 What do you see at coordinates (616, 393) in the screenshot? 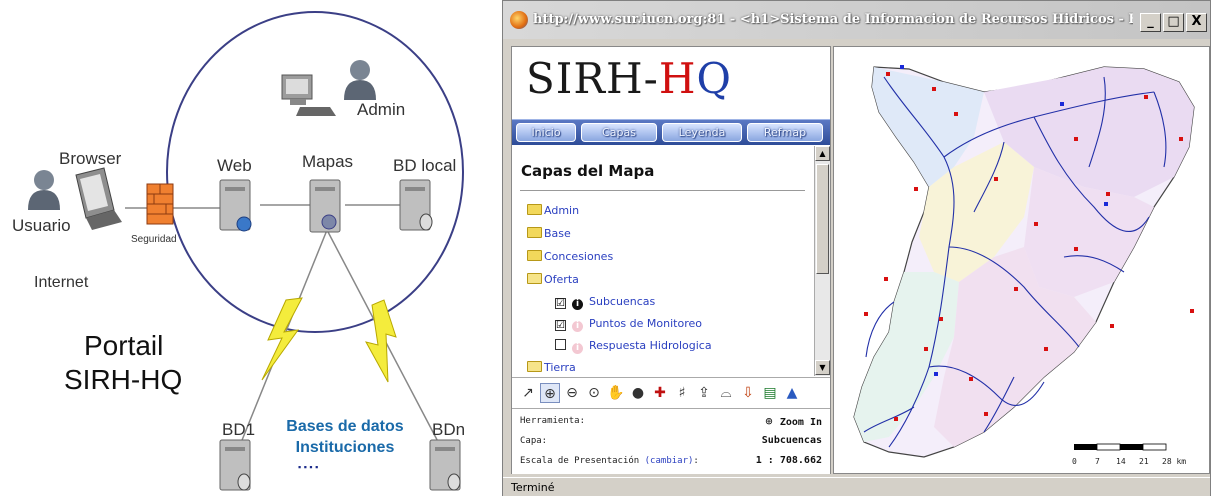
I see `pan-hand-icon: ✋` at bounding box center [616, 393].